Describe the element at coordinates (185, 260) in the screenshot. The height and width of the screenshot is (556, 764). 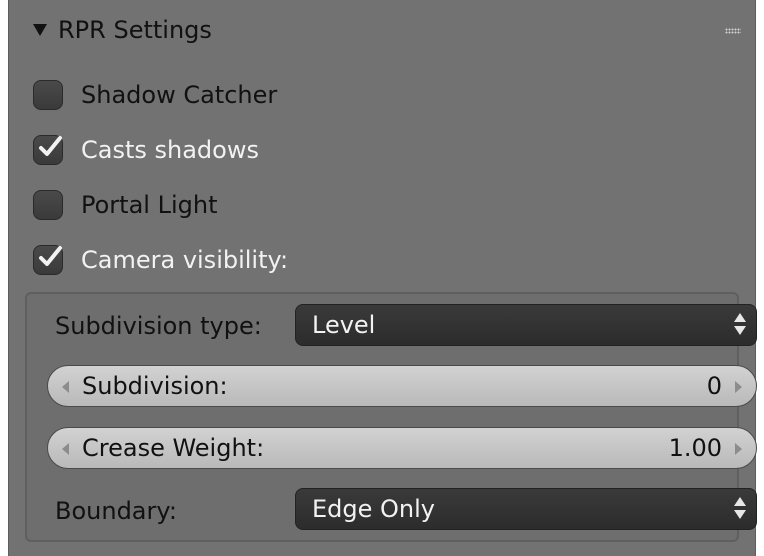
I see `camera-visibility-label: Camera visibility:` at that location.